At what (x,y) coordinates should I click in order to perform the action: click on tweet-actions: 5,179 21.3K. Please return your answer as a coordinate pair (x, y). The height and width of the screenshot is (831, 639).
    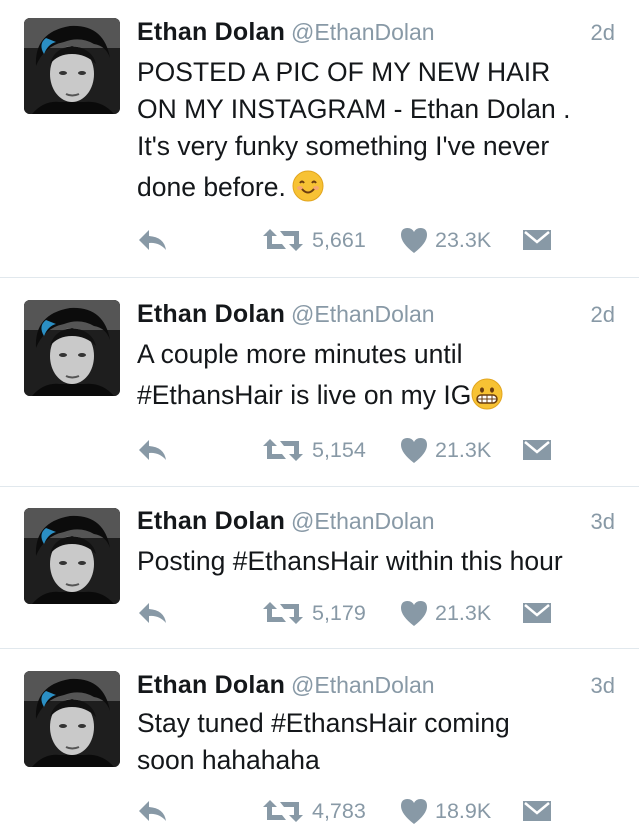
    Looking at the image, I should click on (372, 613).